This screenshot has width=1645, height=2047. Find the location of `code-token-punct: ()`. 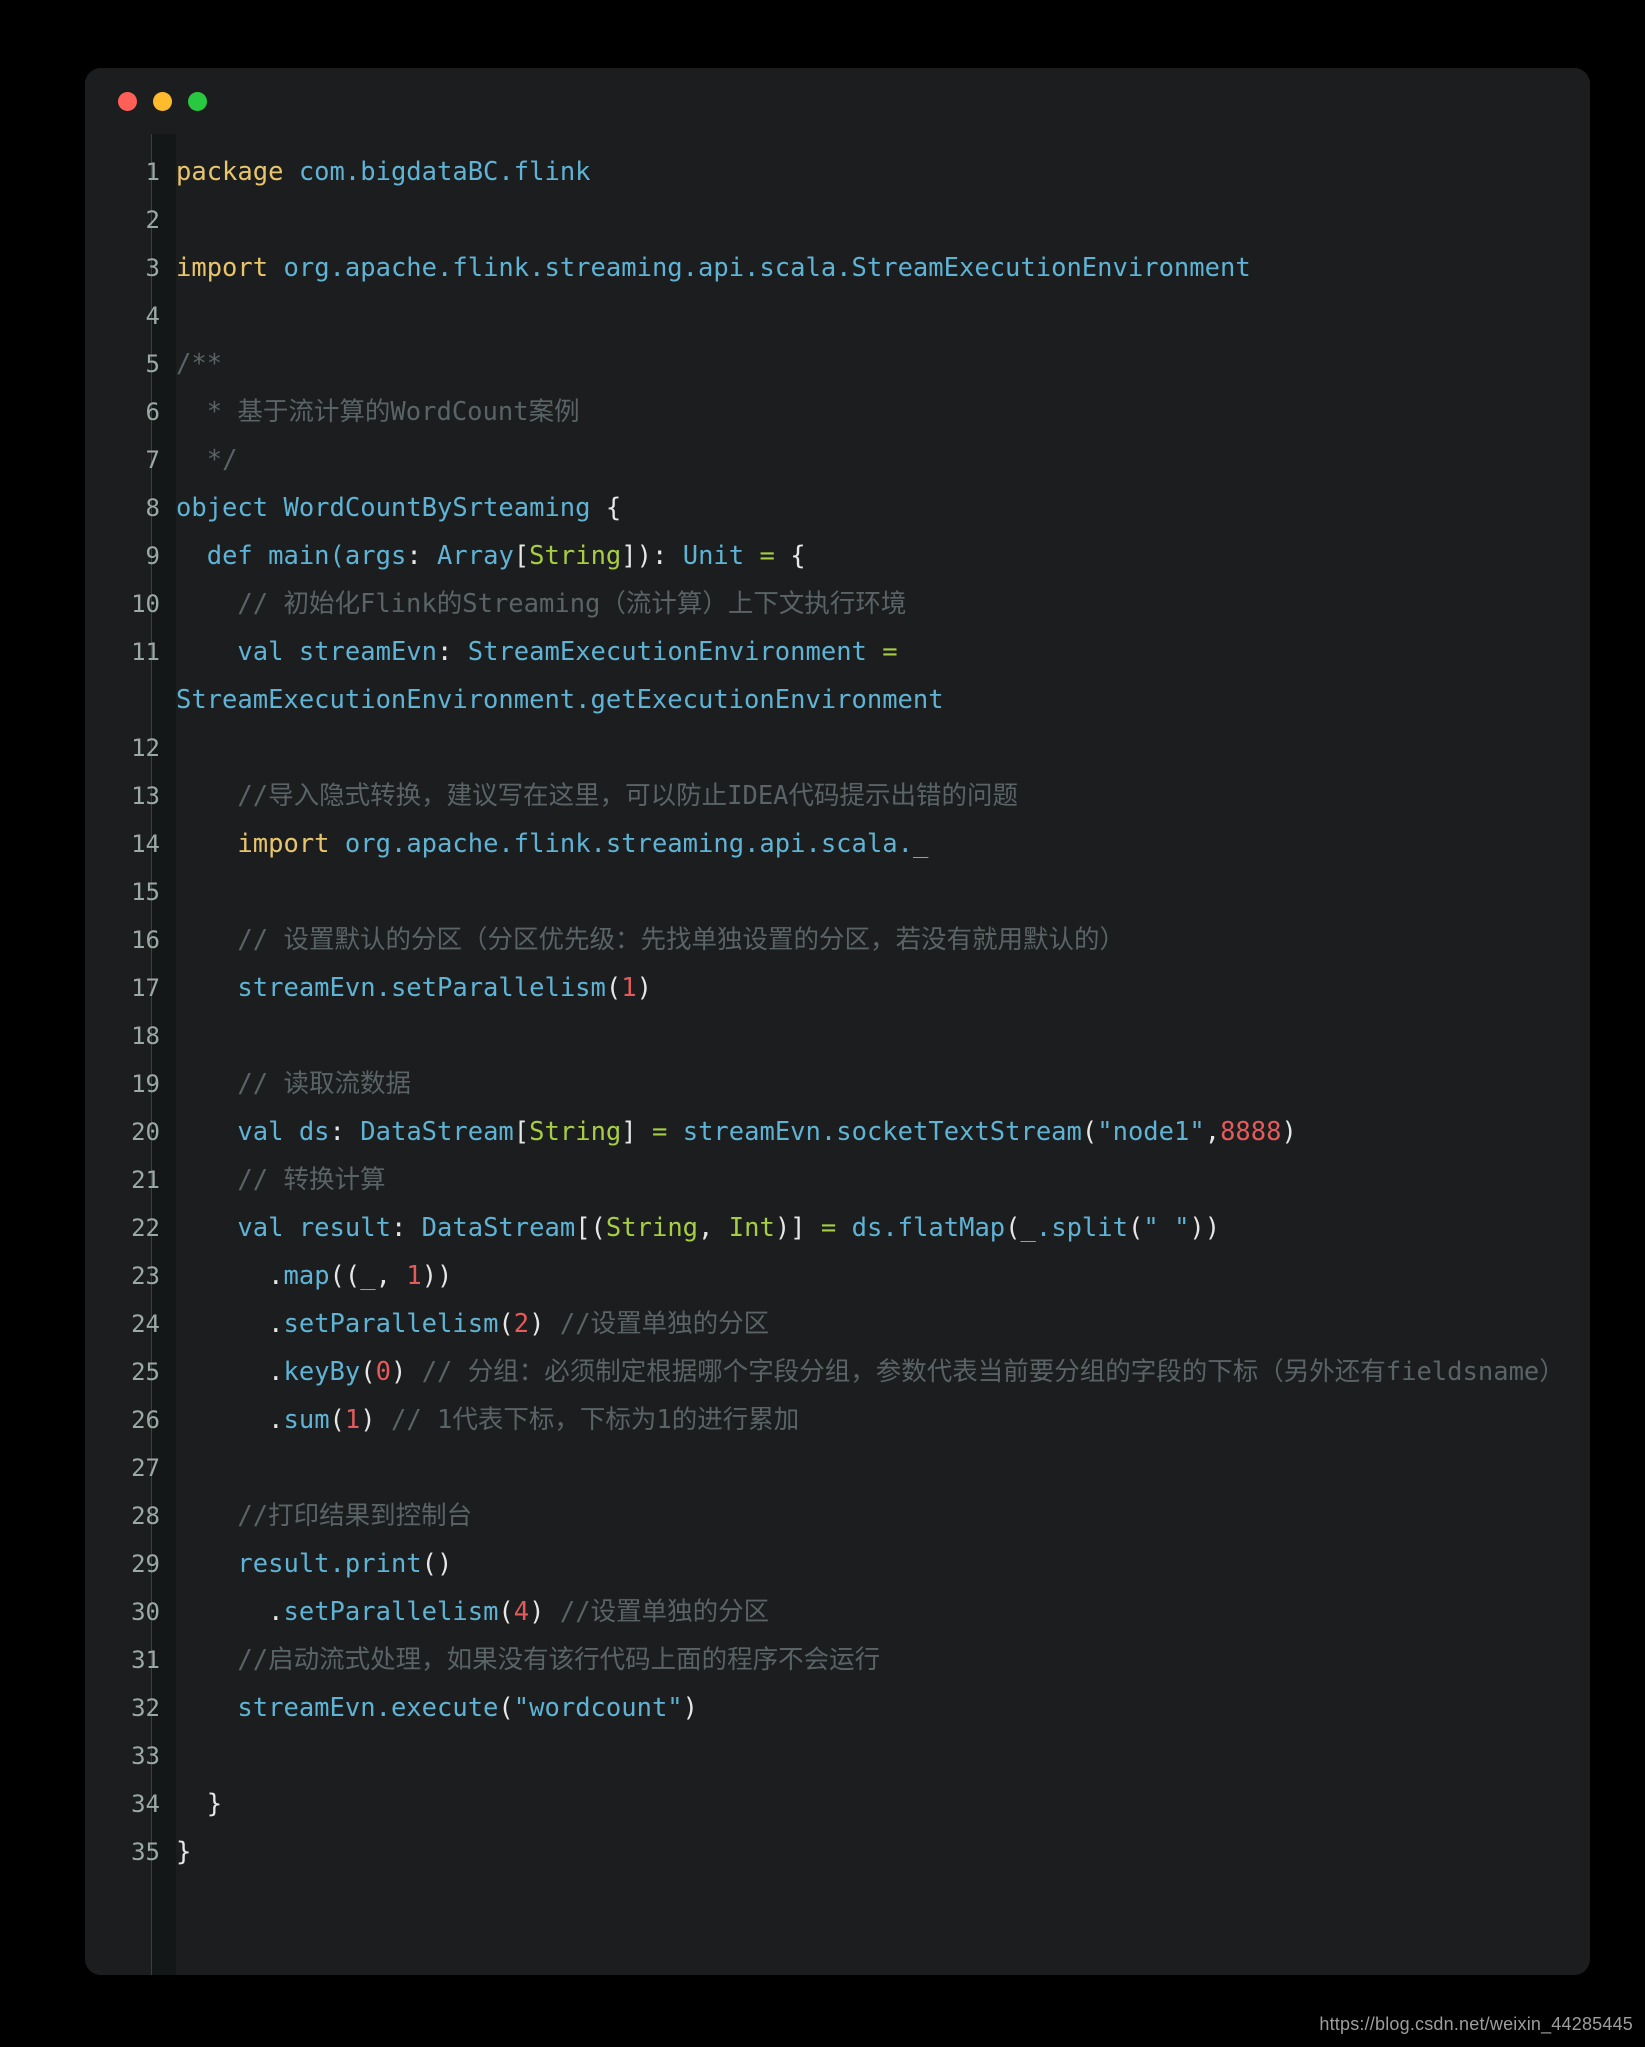

code-token-punct: () is located at coordinates (437, 1564).